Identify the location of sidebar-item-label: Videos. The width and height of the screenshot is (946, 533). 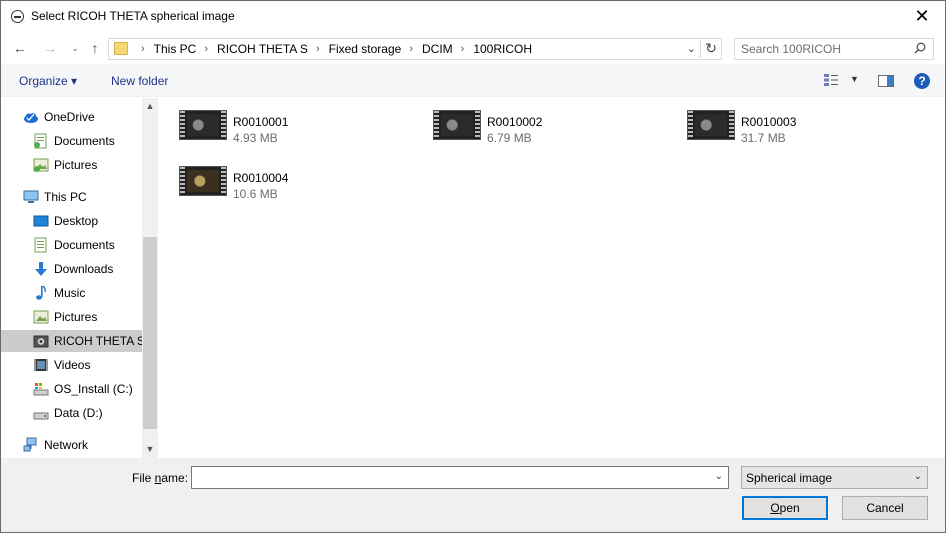
(72, 365).